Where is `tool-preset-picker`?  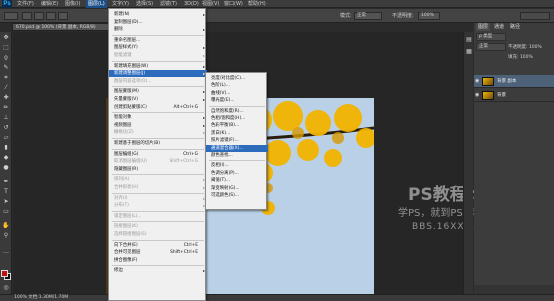 tool-preset-picker is located at coordinates (11, 16).